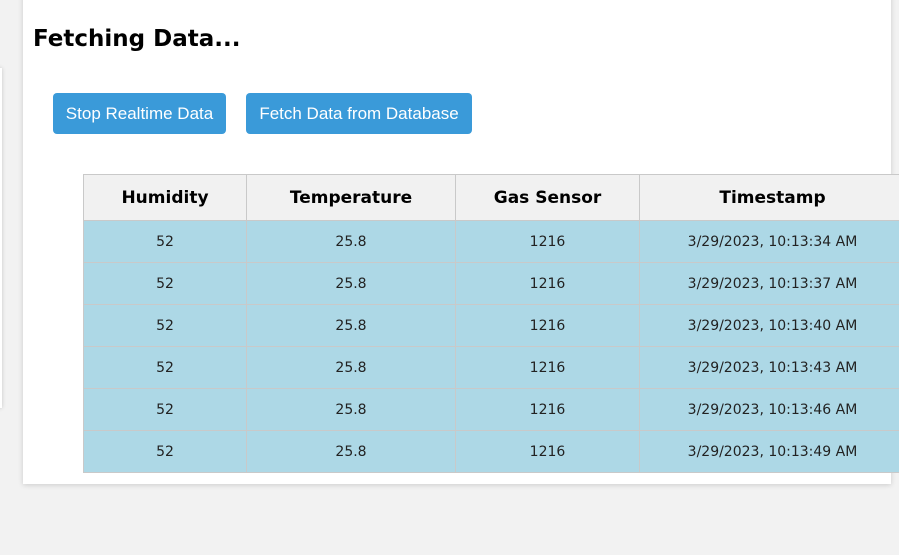  I want to click on header-humidity: Humidity, so click(165, 197).